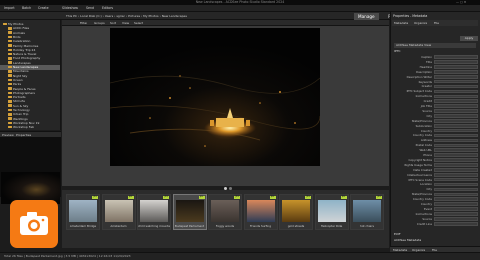 Image resolution: width=480 pixels, height=260 pixels. Describe the element at coordinates (426, 140) in the screenshot. I see `metadata-field-label: Address` at that location.